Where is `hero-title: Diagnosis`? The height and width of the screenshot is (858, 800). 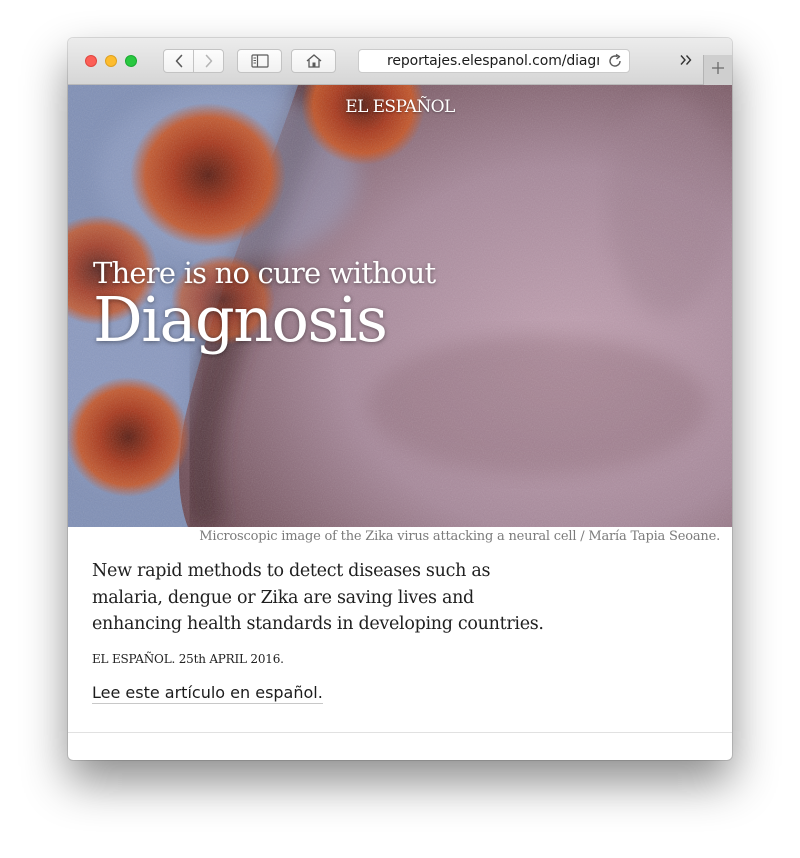 hero-title: Diagnosis is located at coordinates (240, 319).